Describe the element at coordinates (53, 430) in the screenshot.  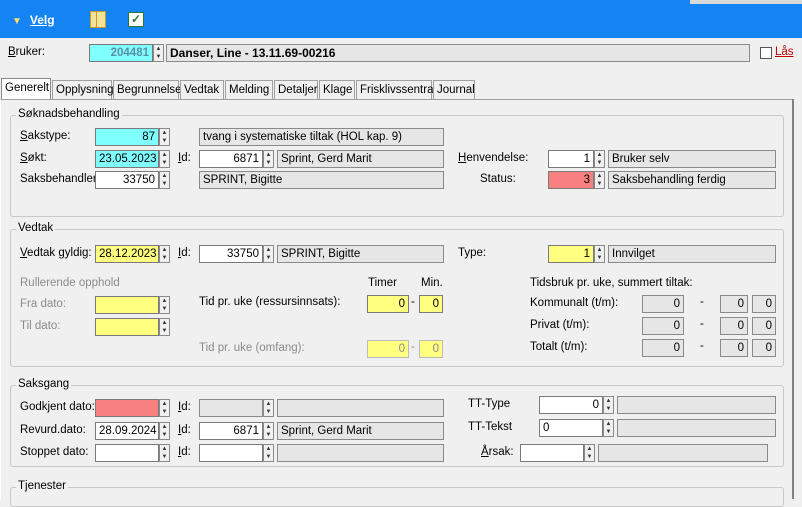
I see `revurd-label: Revurd.dato:` at that location.